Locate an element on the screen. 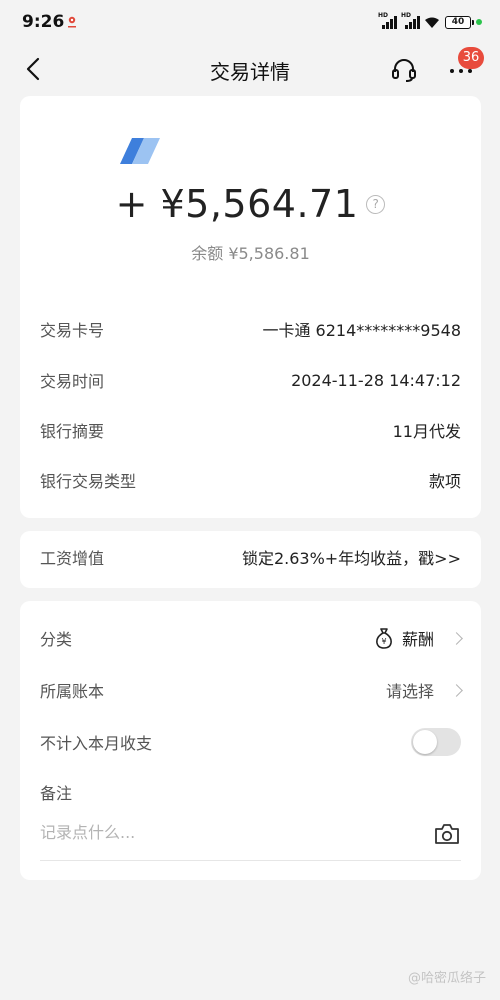  category-selector: ¥ 薪酬 is located at coordinates (418, 638).